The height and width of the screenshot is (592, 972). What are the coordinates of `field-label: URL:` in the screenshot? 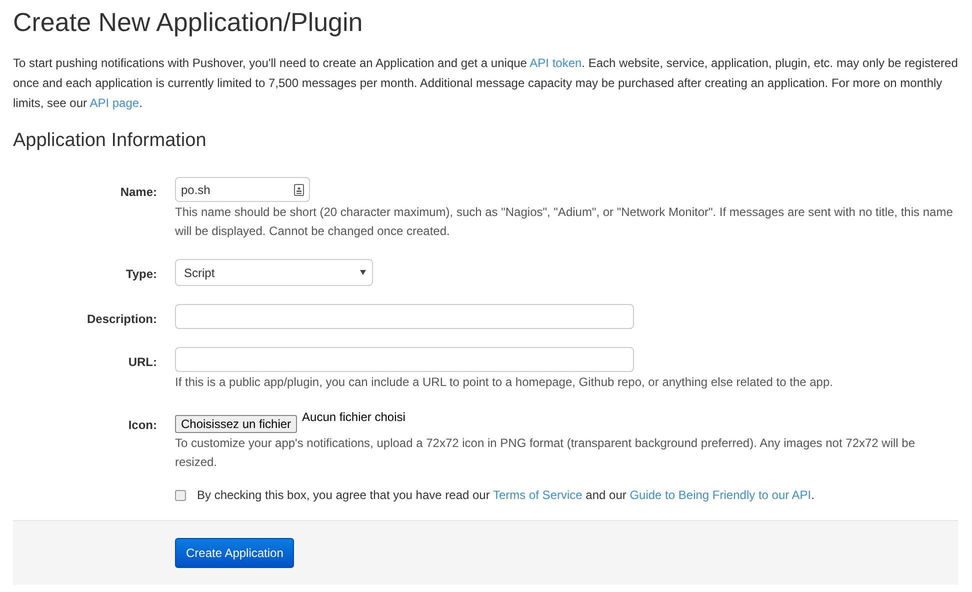 It's located at (142, 362).